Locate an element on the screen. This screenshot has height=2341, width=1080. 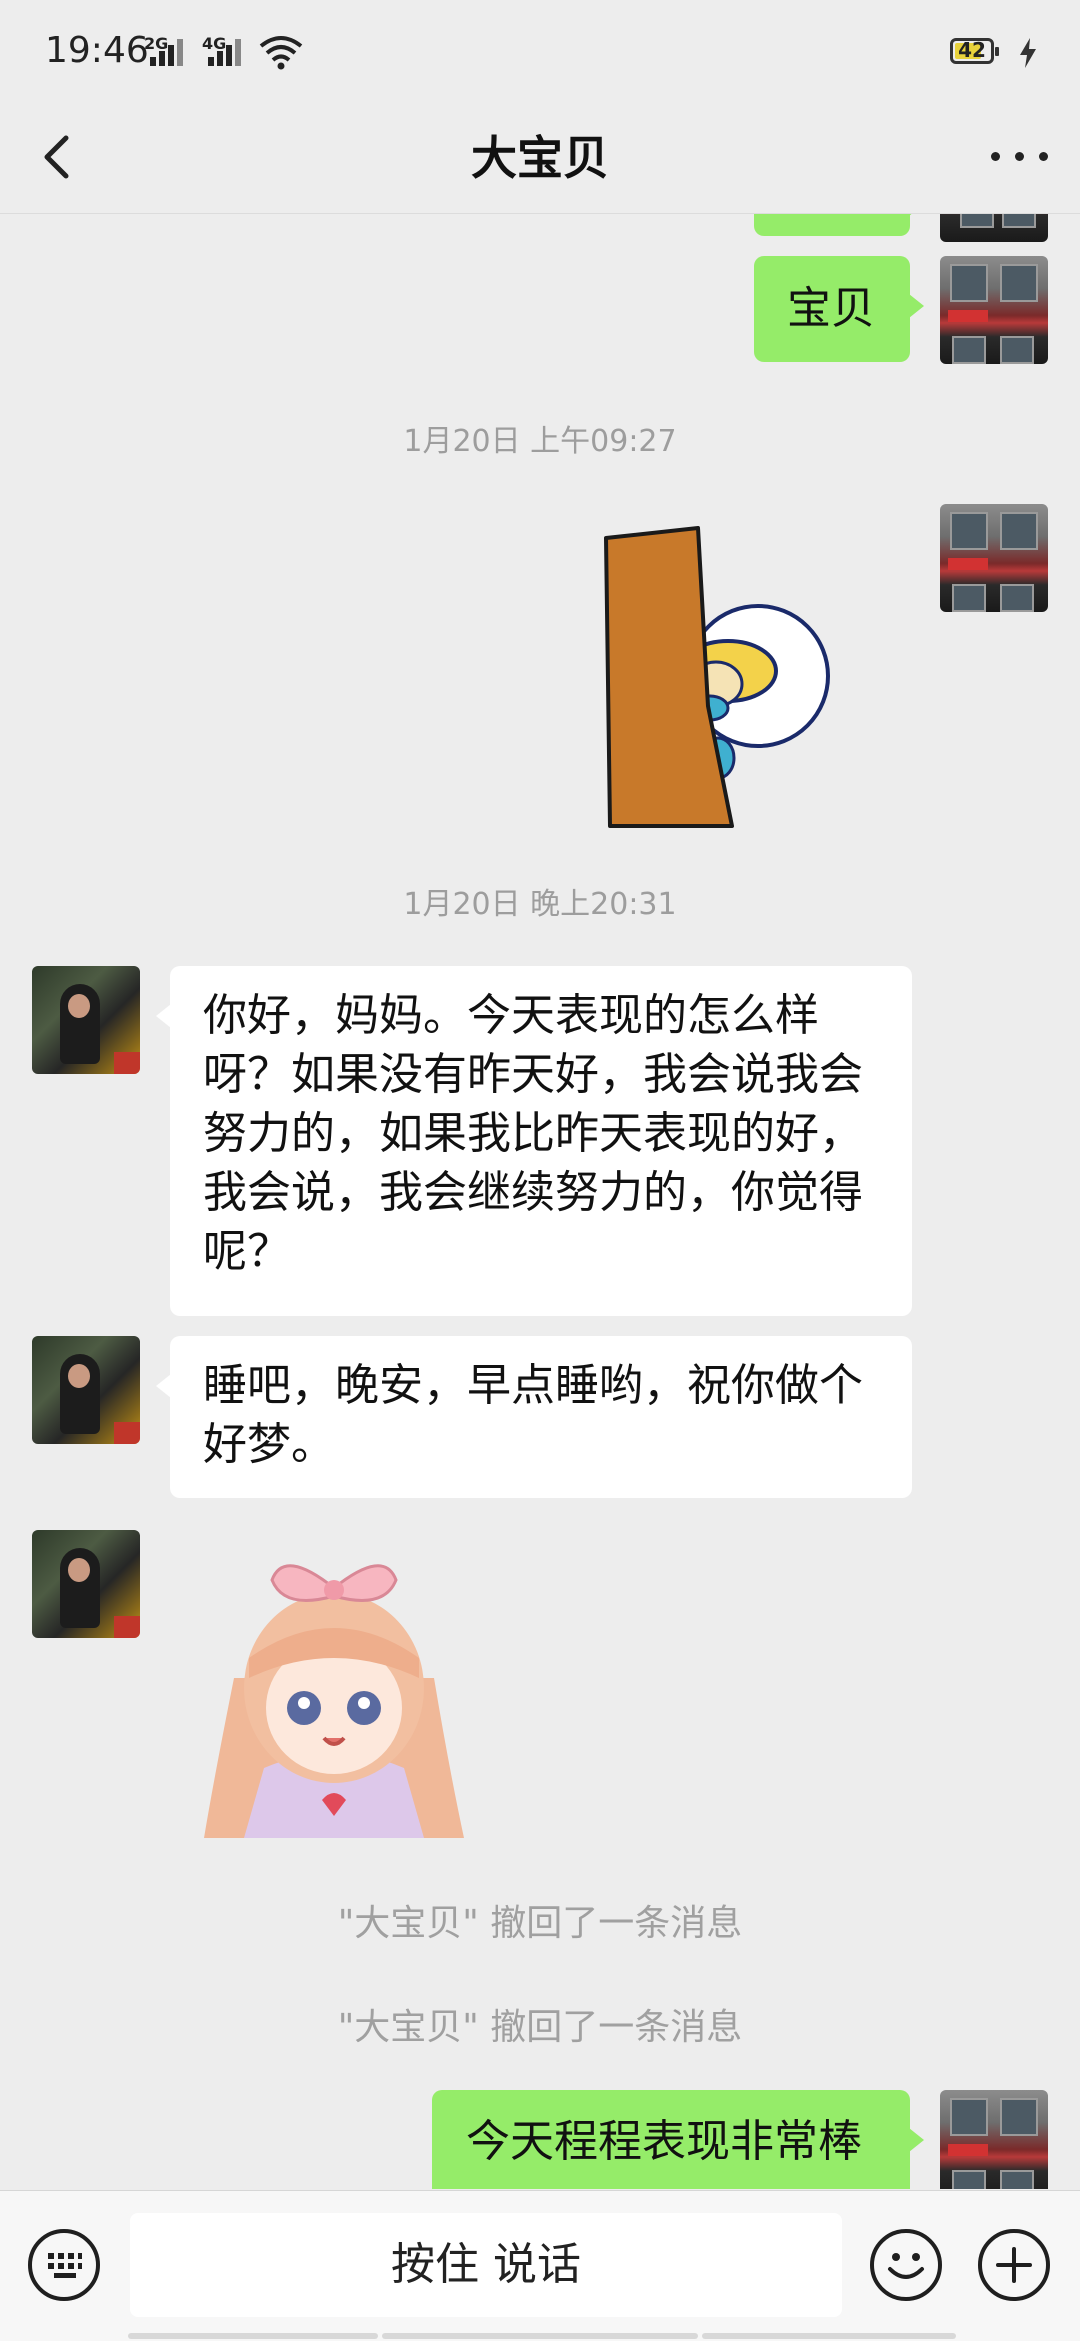
keyboard-icon is located at coordinates (65, 2265).